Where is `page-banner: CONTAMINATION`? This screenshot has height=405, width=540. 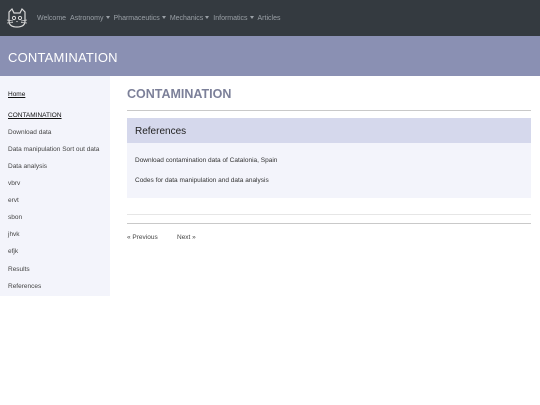
page-banner: CONTAMINATION is located at coordinates (270, 56).